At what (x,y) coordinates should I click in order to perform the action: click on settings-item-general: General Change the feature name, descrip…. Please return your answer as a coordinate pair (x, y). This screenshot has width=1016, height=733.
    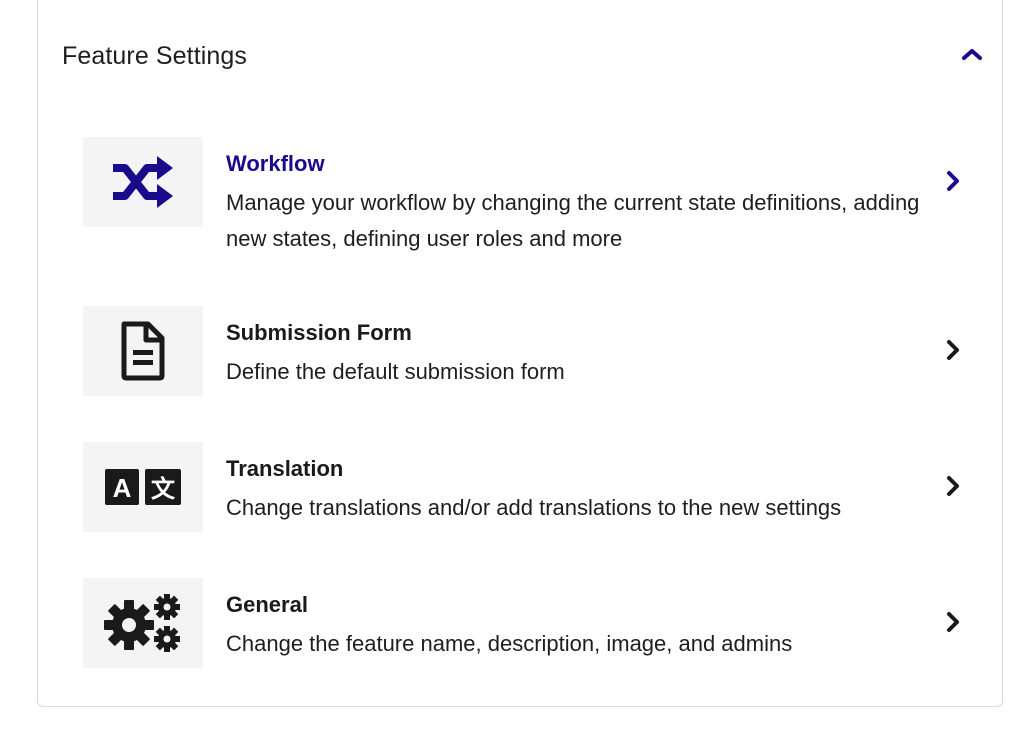
    Looking at the image, I should click on (533, 623).